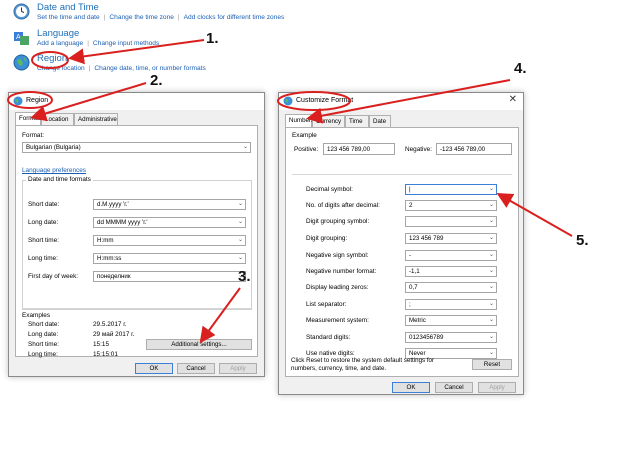 The height and width of the screenshot is (462, 620). What do you see at coordinates (136, 147) in the screenshot?
I see `format-select: Bulgarian (Bulgaria) ⌄` at bounding box center [136, 147].